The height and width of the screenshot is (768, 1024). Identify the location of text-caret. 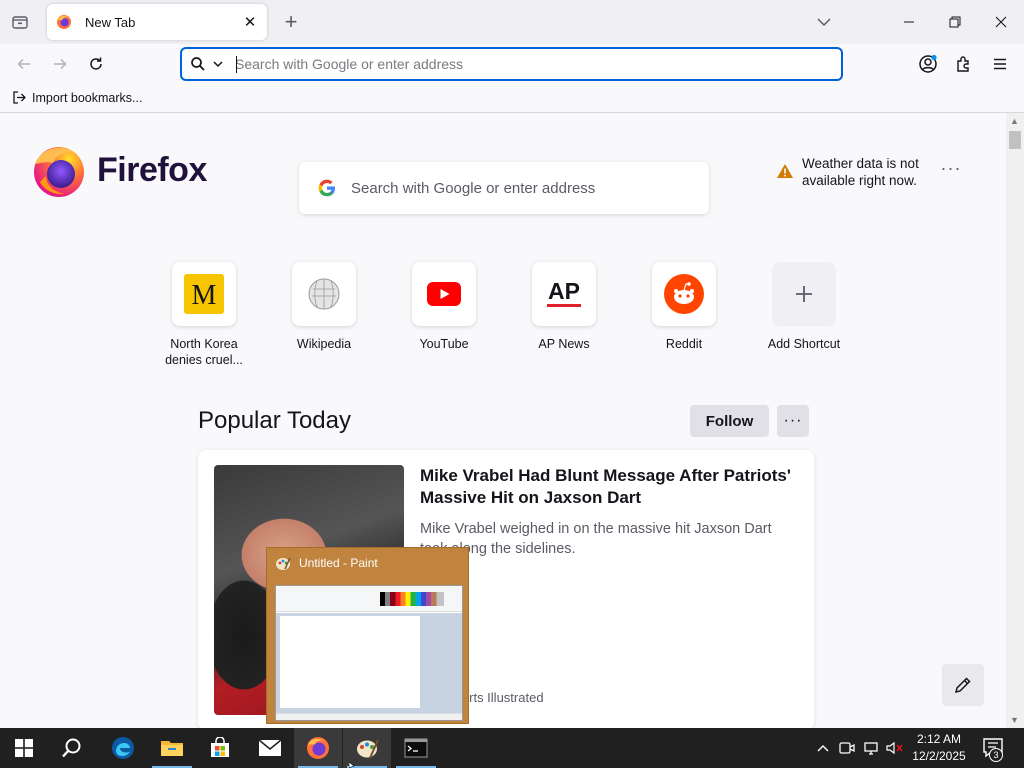
(236, 64).